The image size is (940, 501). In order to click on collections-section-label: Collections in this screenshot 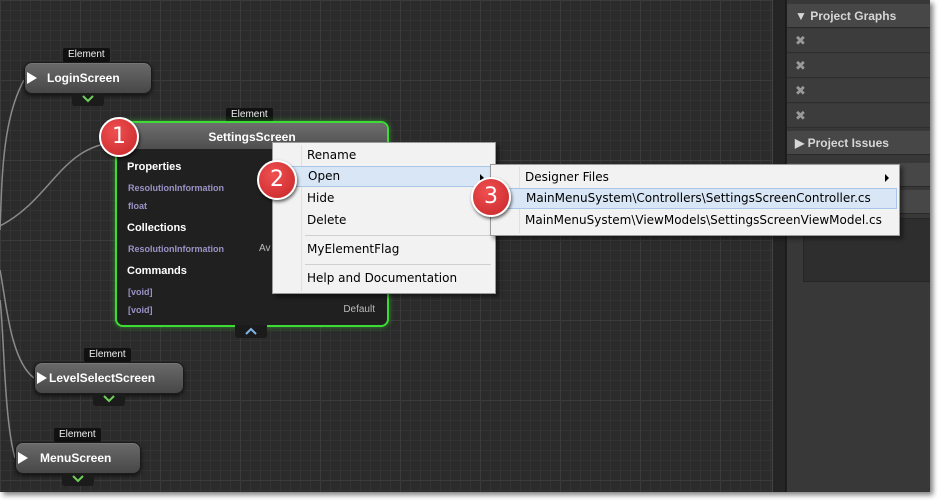, I will do `click(157, 228)`.